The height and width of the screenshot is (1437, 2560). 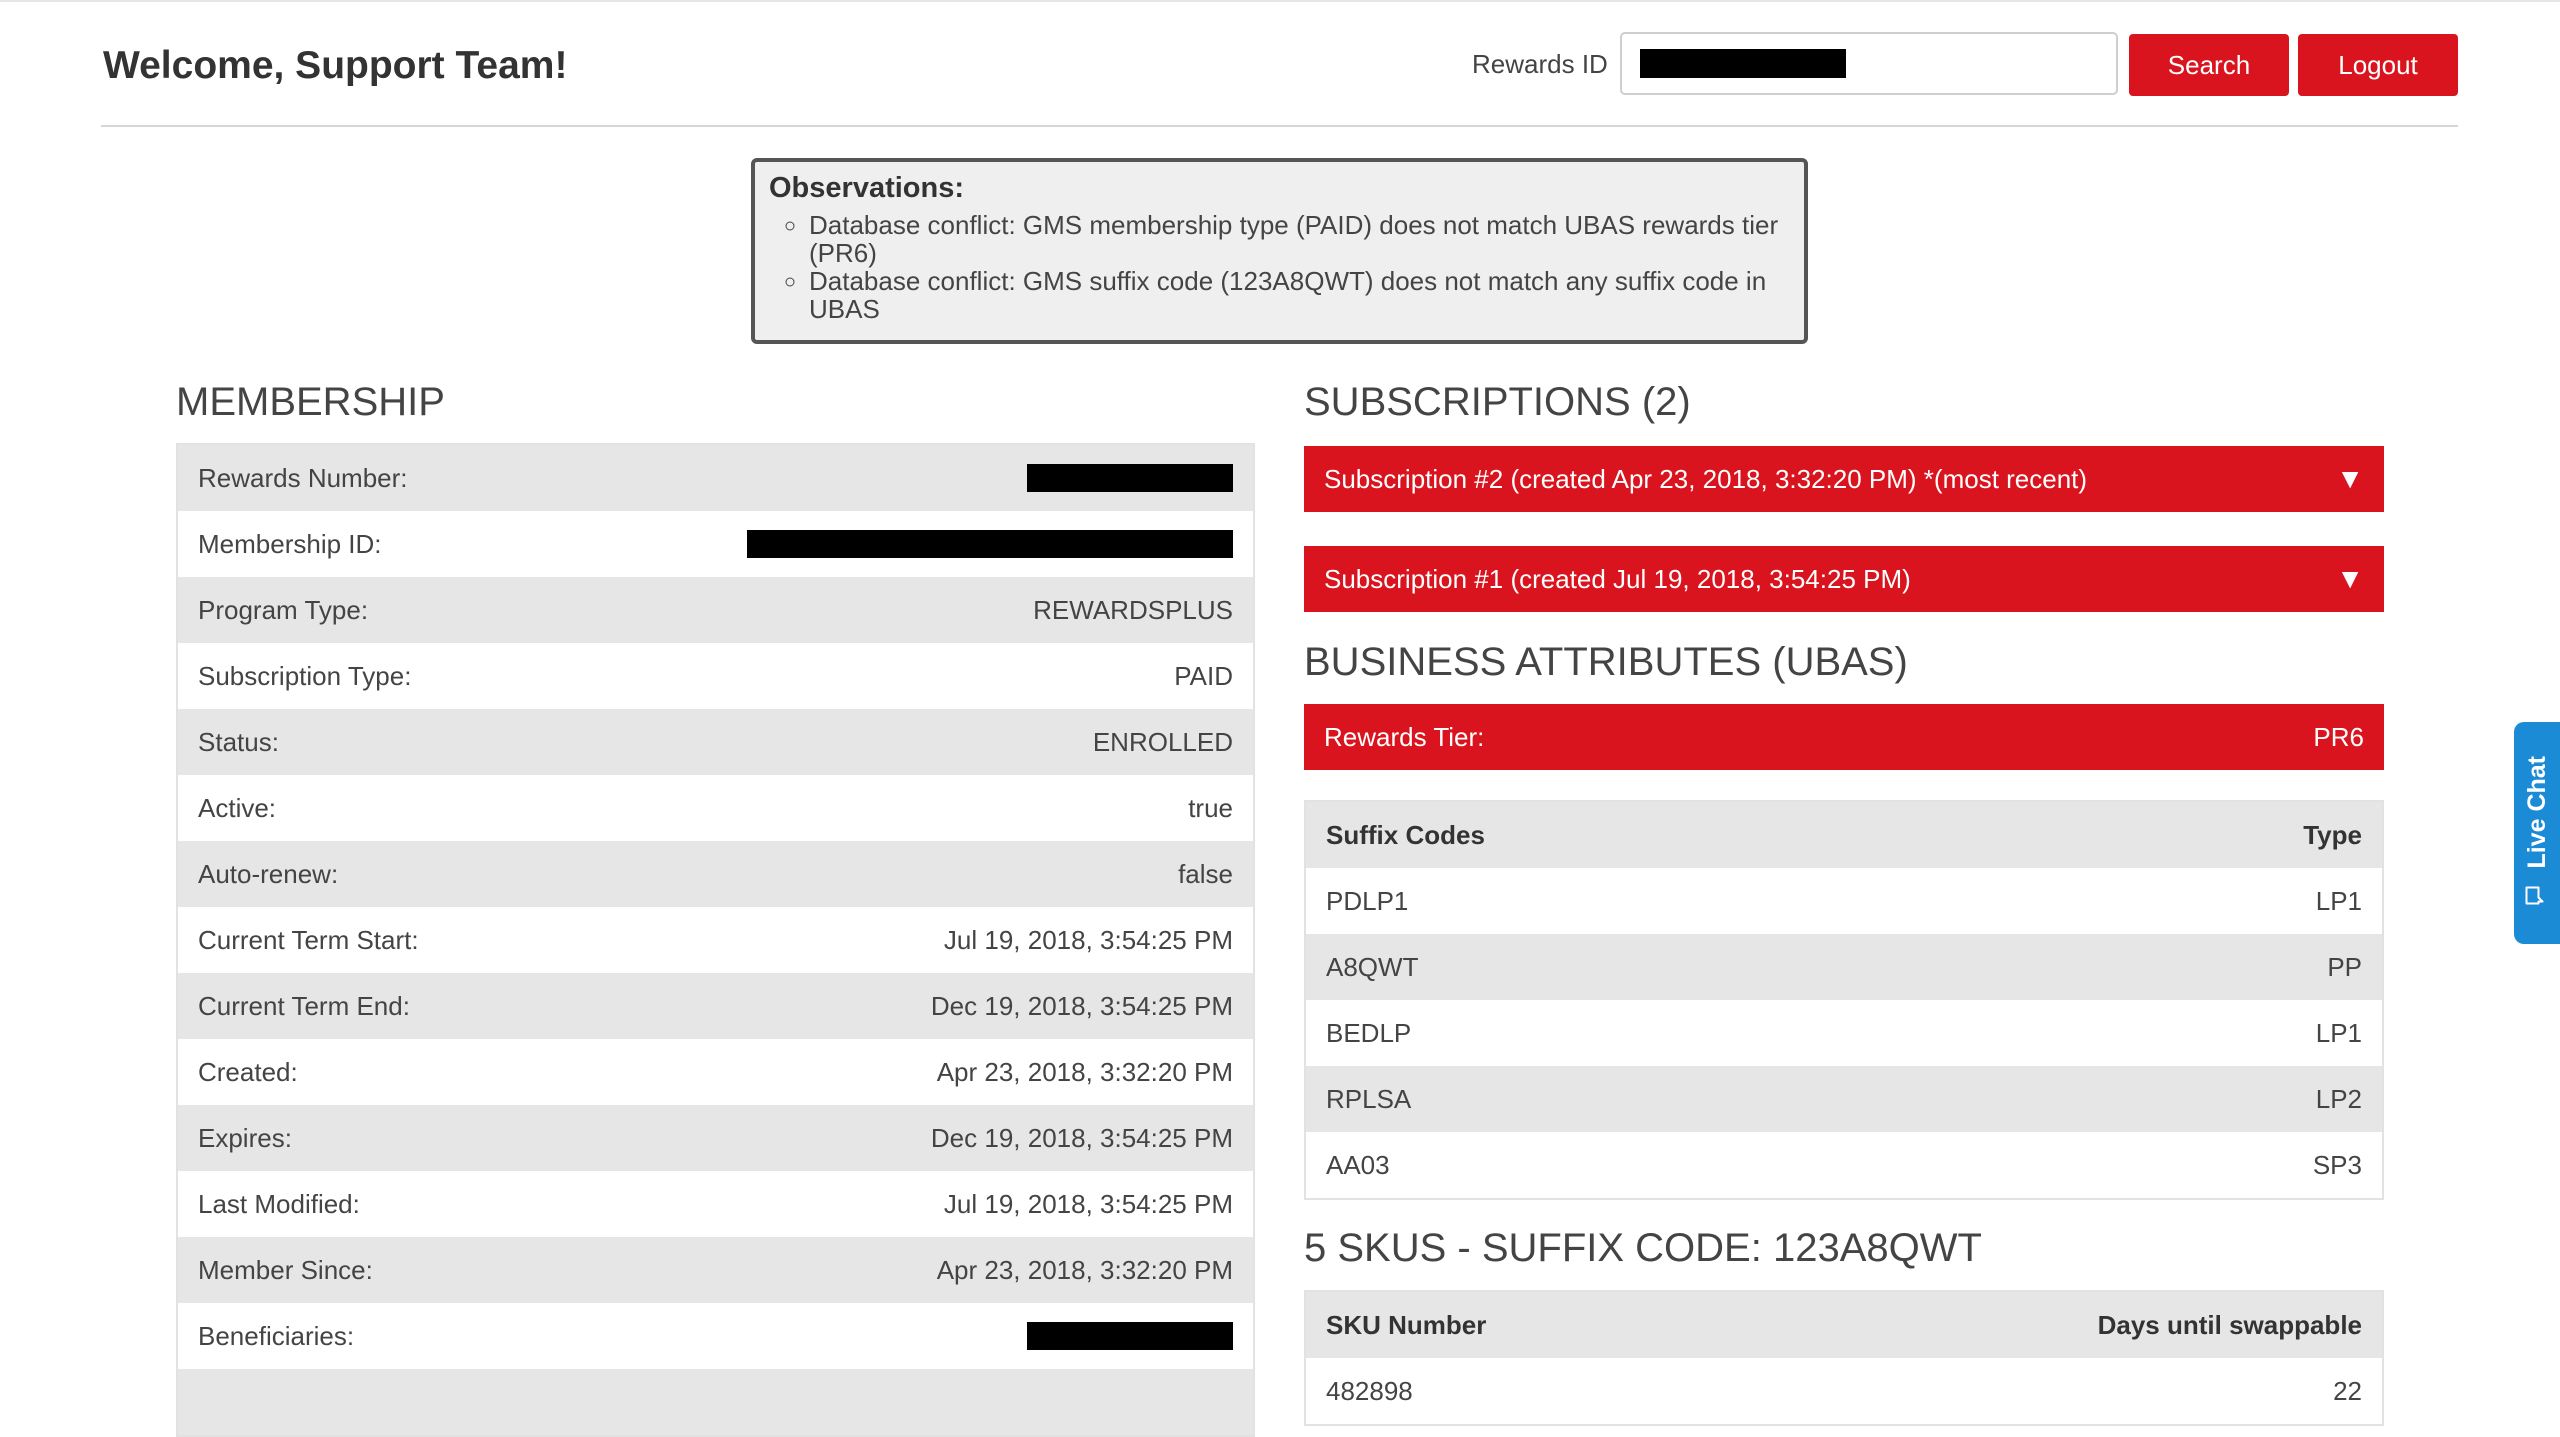 What do you see at coordinates (715, 544) in the screenshot?
I see `membership-row-membership-id: Membership ID:` at bounding box center [715, 544].